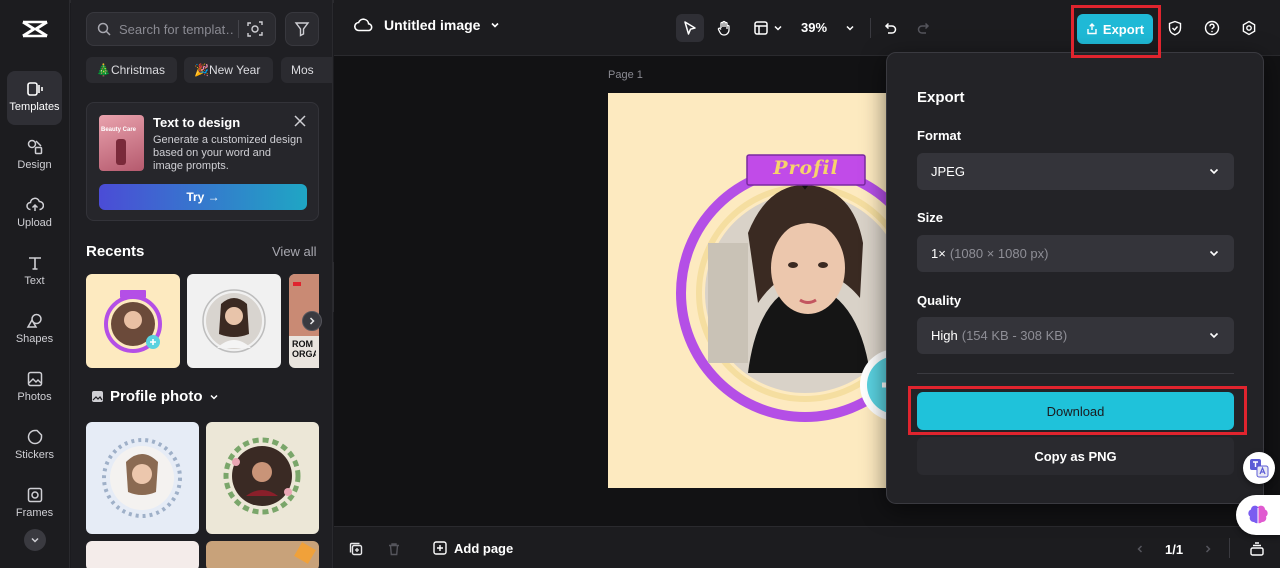 Image resolution: width=1280 pixels, height=568 pixels. I want to click on nav-templates-label: Templates, so click(34, 107).